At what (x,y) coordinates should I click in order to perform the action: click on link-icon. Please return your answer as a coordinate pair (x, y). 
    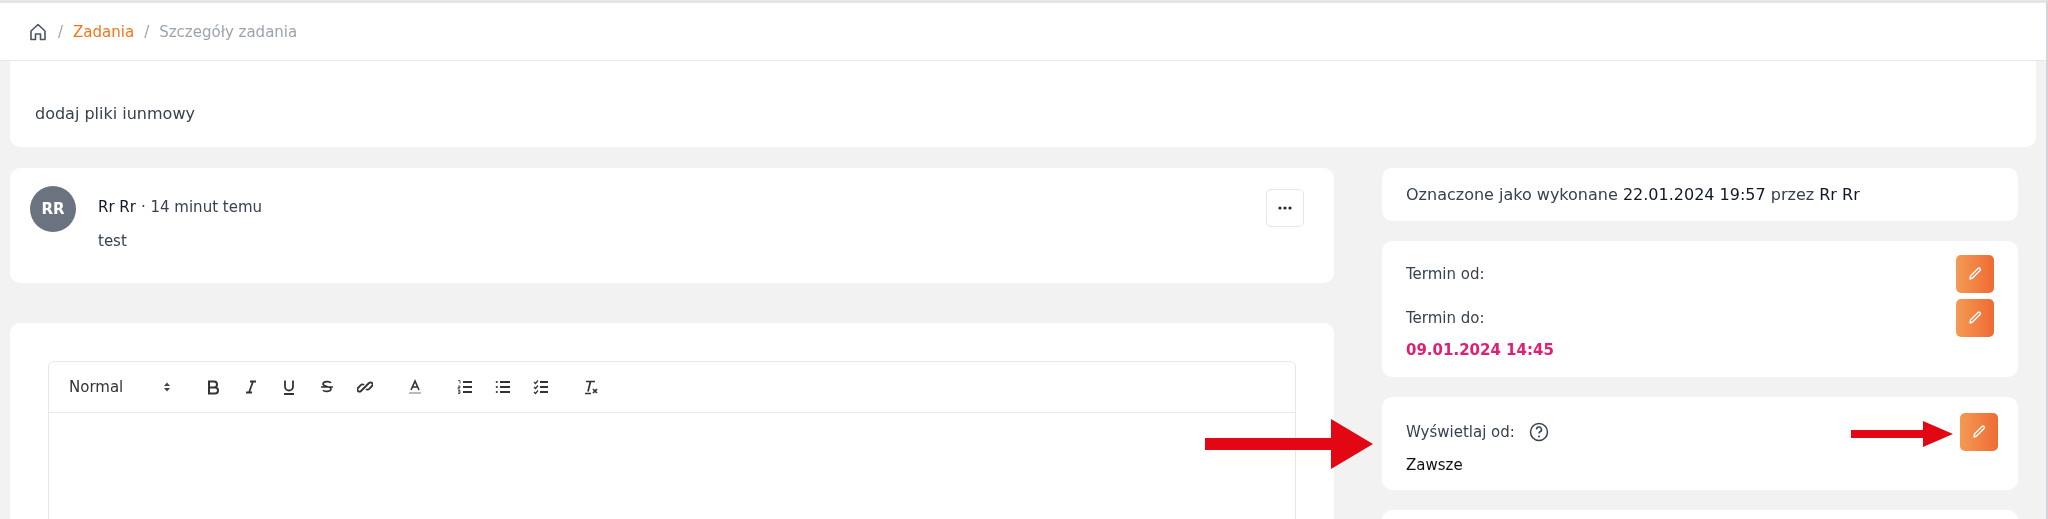
    Looking at the image, I should click on (365, 387).